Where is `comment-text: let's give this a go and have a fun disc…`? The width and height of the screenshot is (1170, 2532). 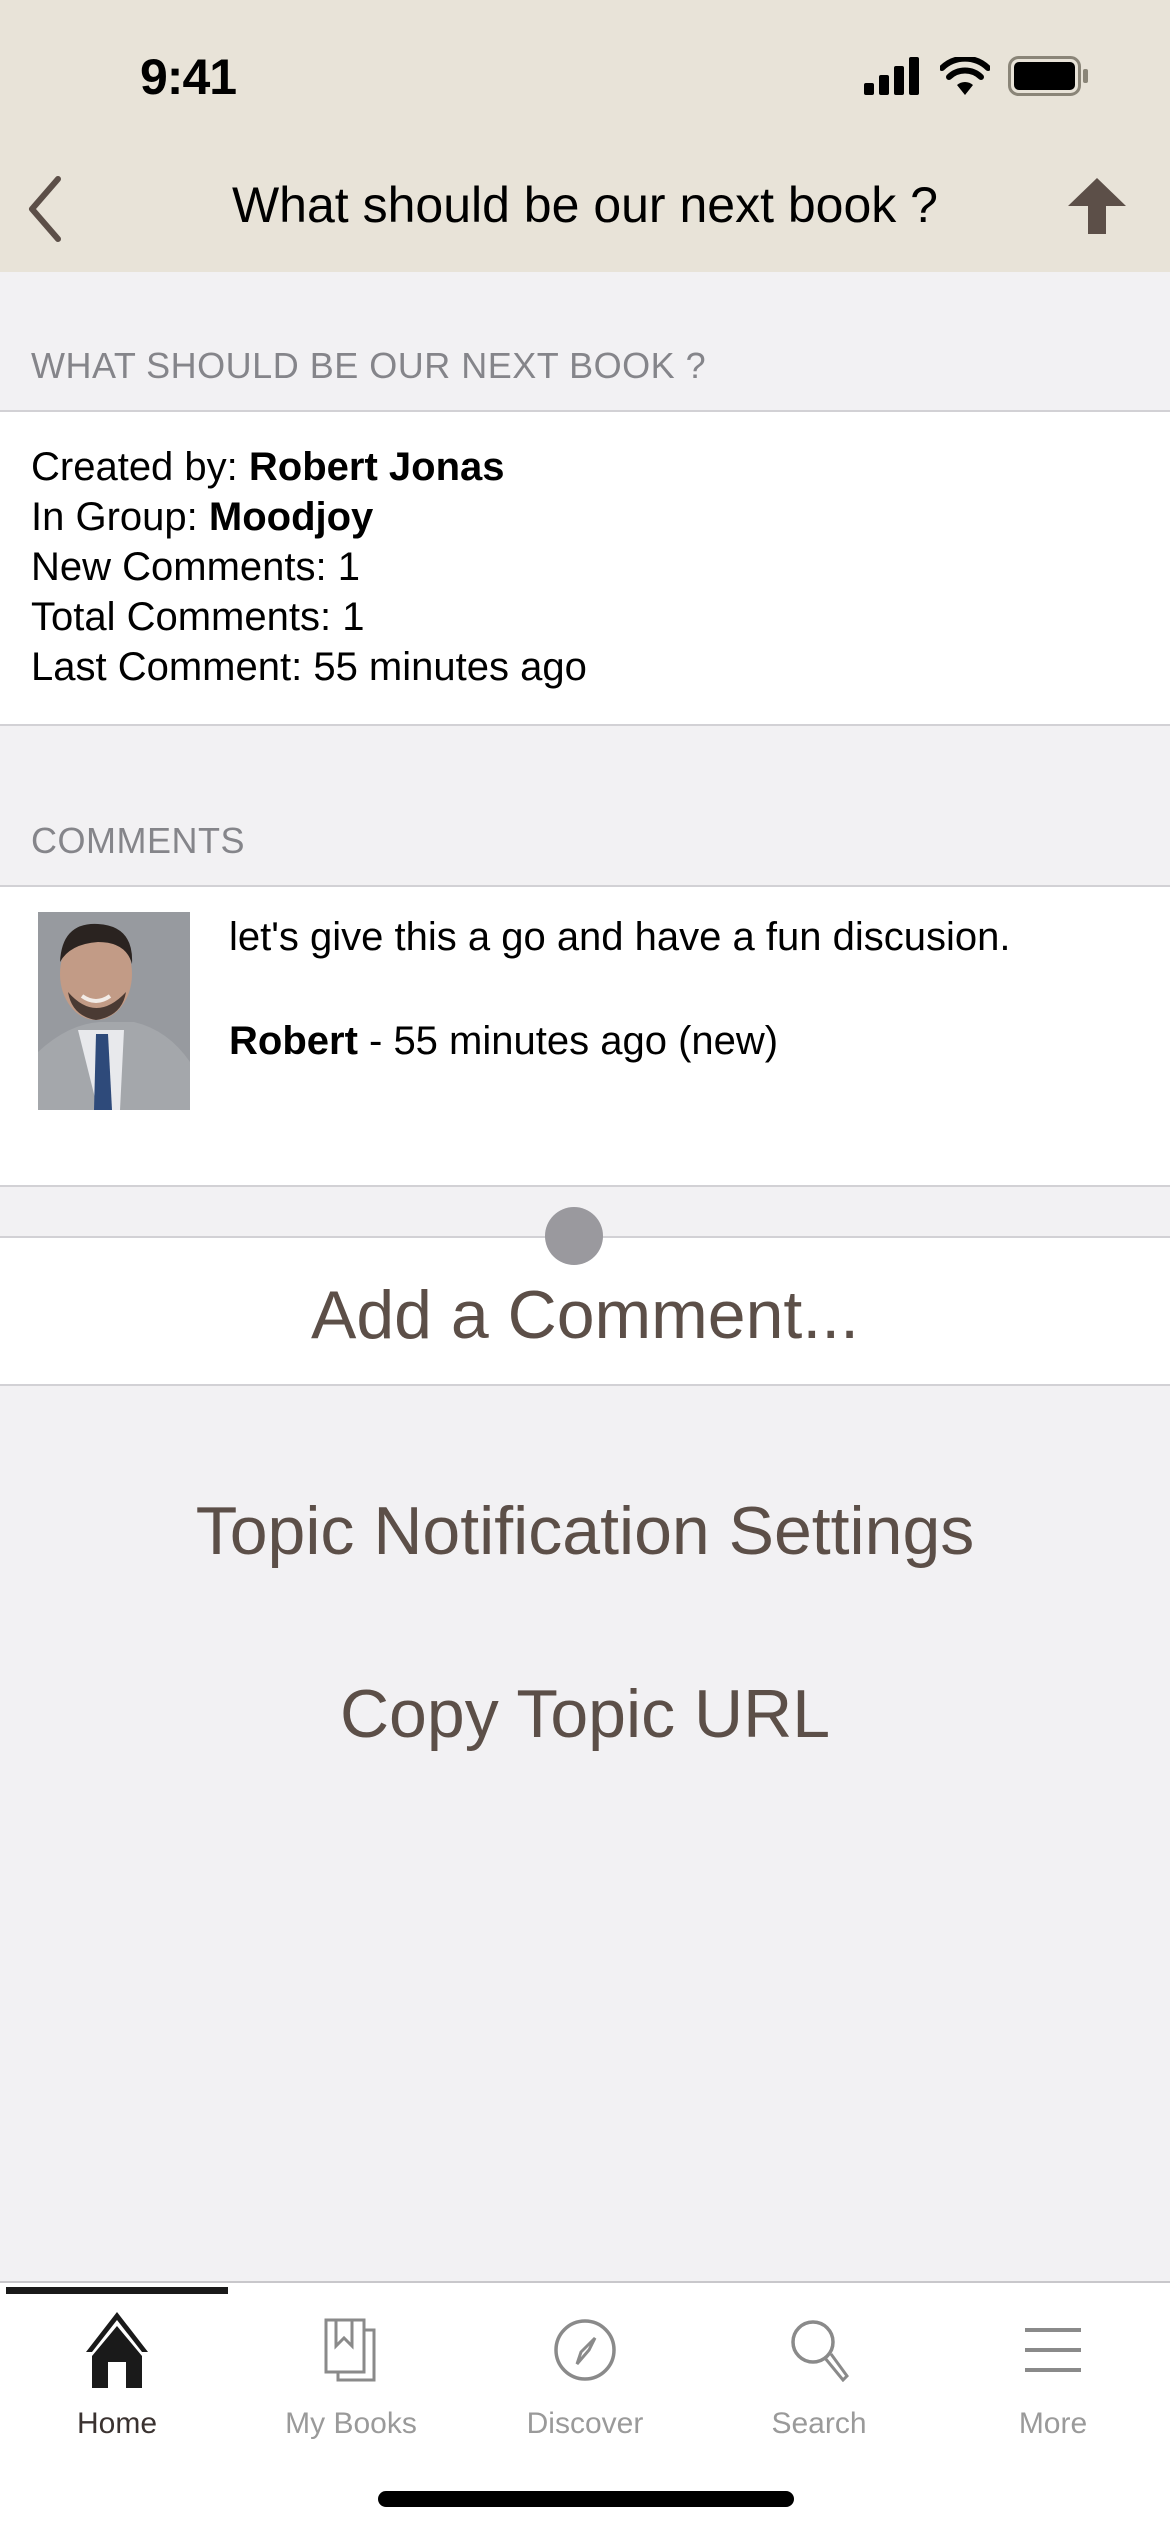 comment-text: let's give this a go and have a fun disc… is located at coordinates (620, 937).